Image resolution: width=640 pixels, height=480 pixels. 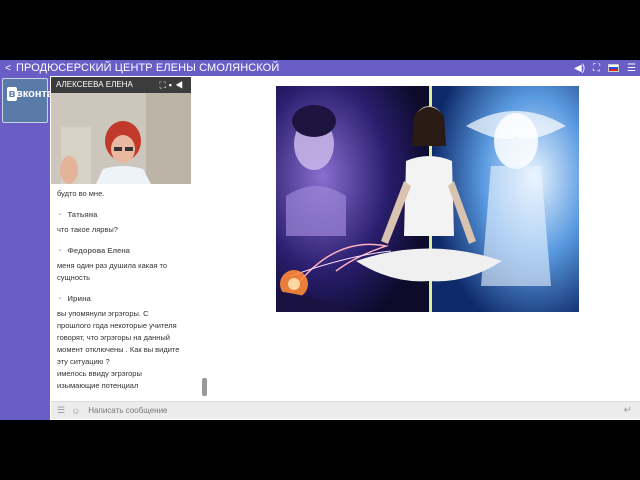 What do you see at coordinates (99, 373) in the screenshot?
I see `chat-message-text: имелось ввиду эгрэгоры` at bounding box center [99, 373].